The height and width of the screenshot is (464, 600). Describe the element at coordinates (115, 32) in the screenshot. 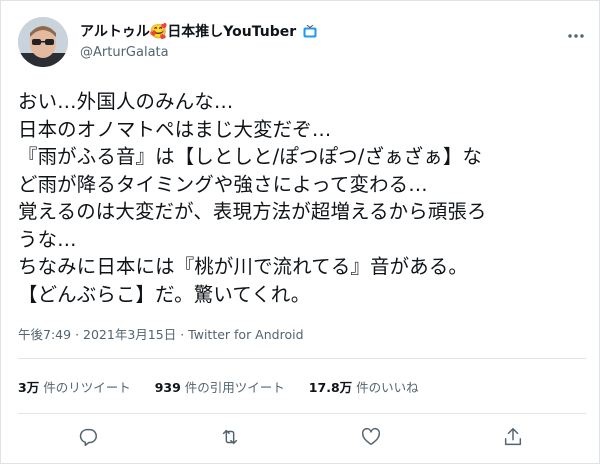

I see `display-name-text: アルトゥル` at that location.